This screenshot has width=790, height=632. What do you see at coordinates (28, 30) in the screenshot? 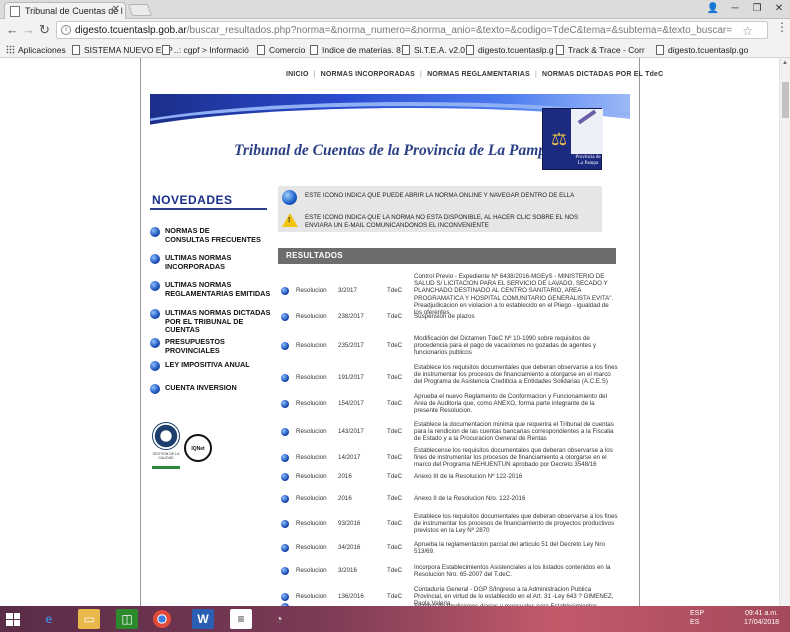
I see `forward-icon: →` at bounding box center [28, 30].